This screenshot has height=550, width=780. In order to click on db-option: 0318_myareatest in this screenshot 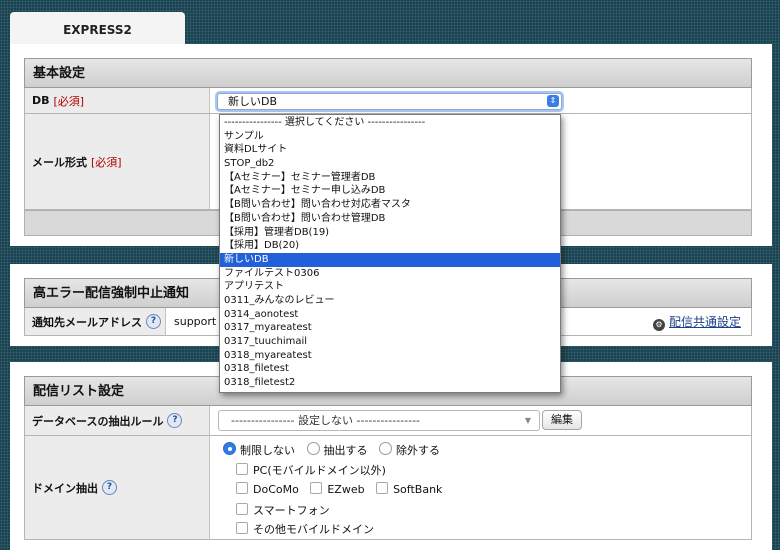, I will do `click(390, 356)`.